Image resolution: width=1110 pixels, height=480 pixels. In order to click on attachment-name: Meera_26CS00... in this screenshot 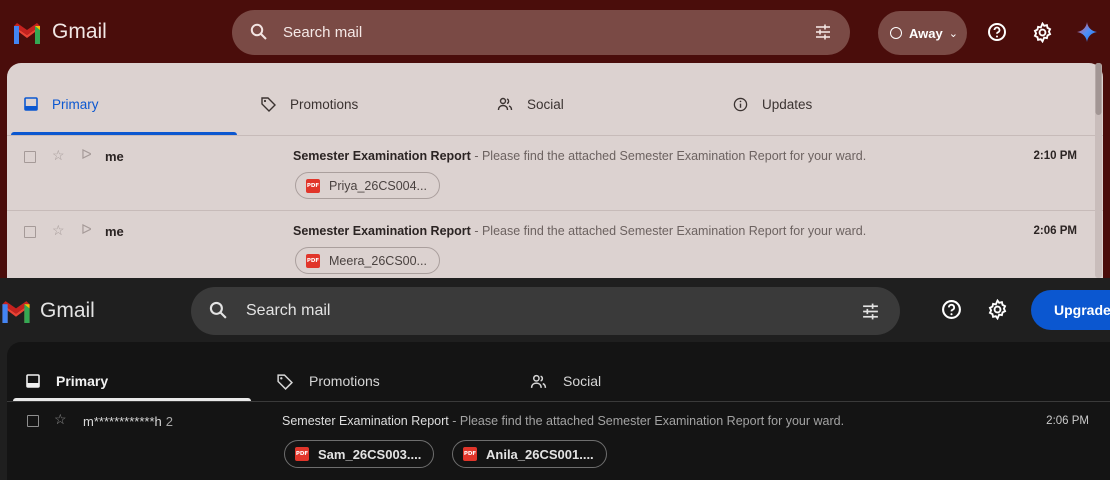, I will do `click(378, 260)`.